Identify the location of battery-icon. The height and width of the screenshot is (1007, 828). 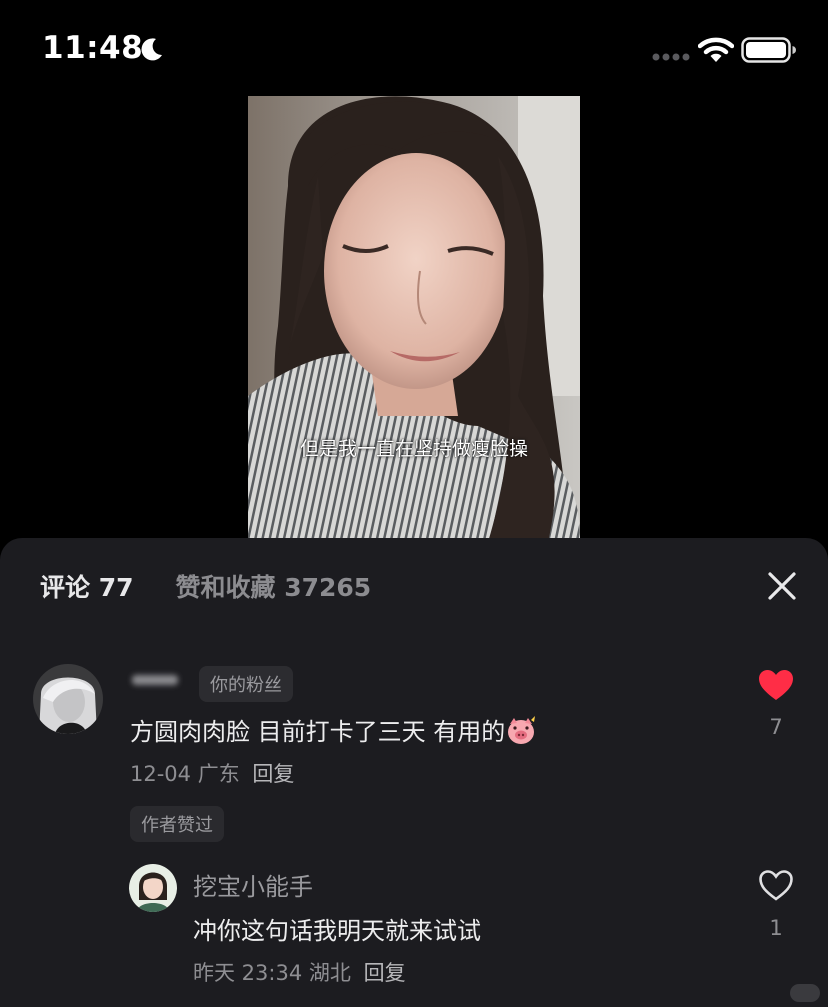
(768, 50).